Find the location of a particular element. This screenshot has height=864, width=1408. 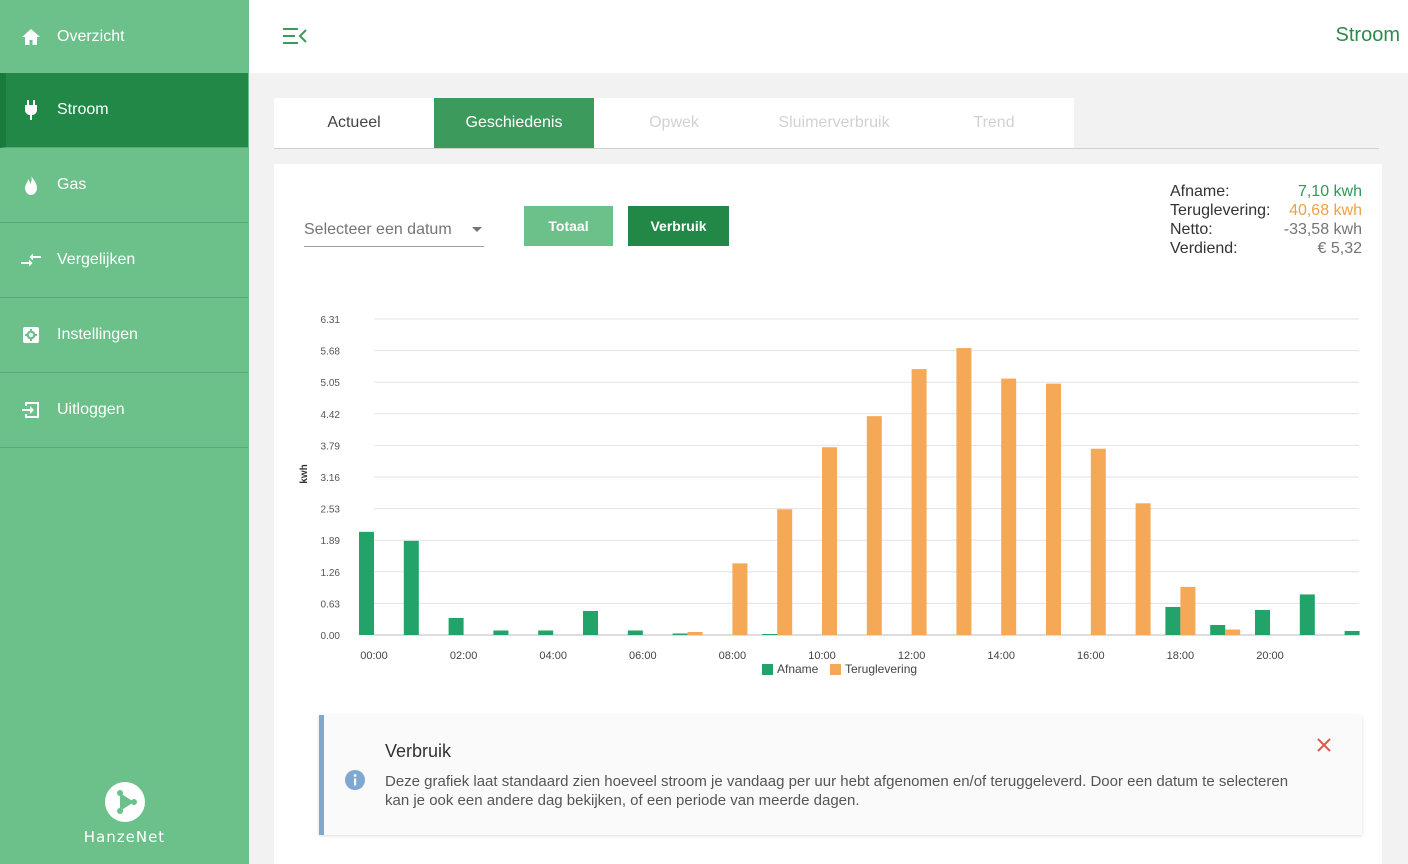

y-tick-label: 0.63 is located at coordinates (331, 604).